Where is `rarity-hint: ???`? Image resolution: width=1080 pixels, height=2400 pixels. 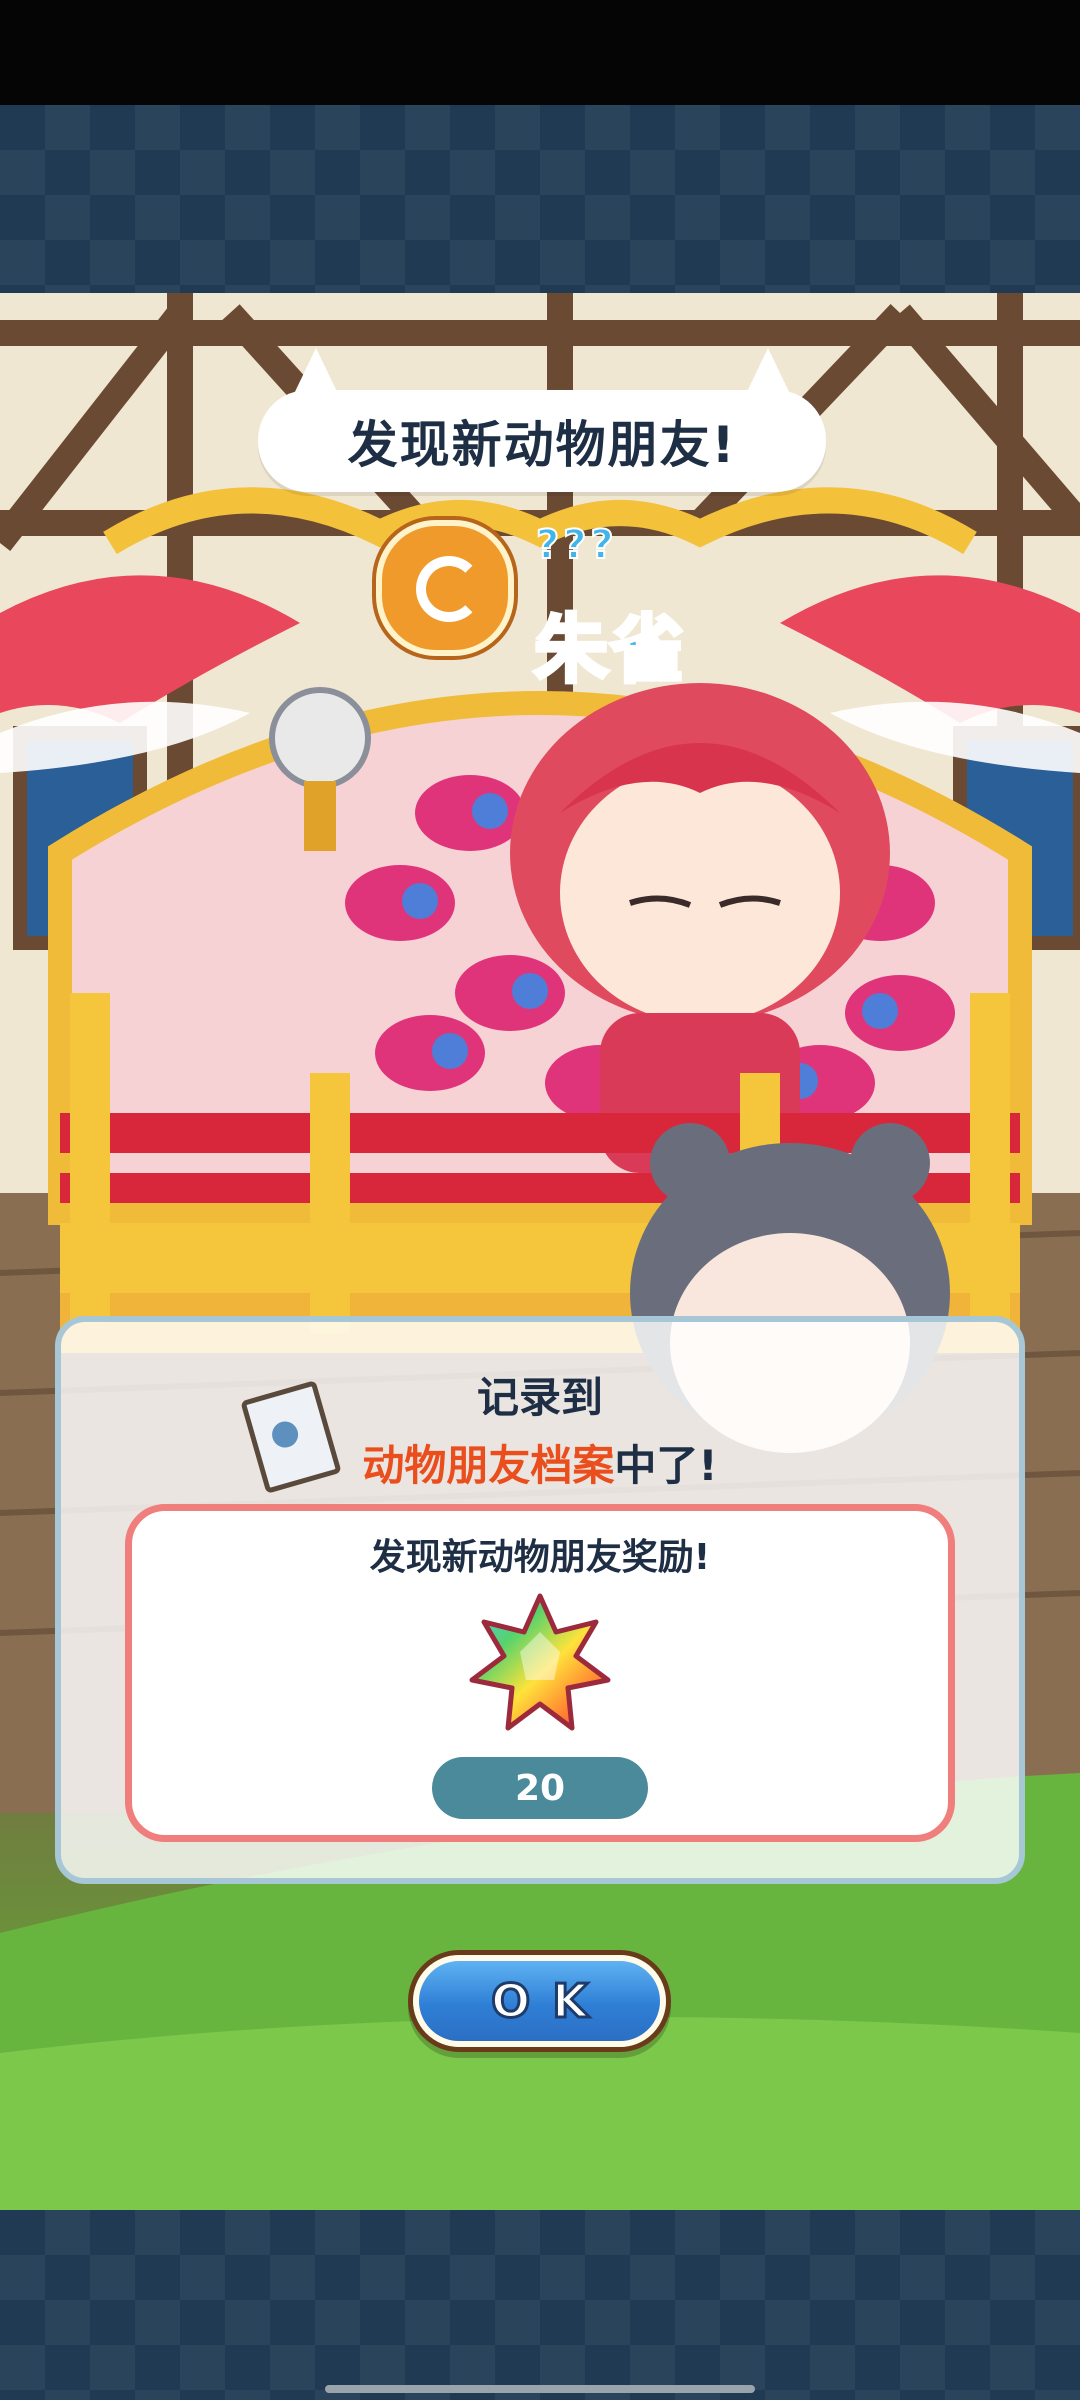
rarity-hint: ??? is located at coordinates (576, 545).